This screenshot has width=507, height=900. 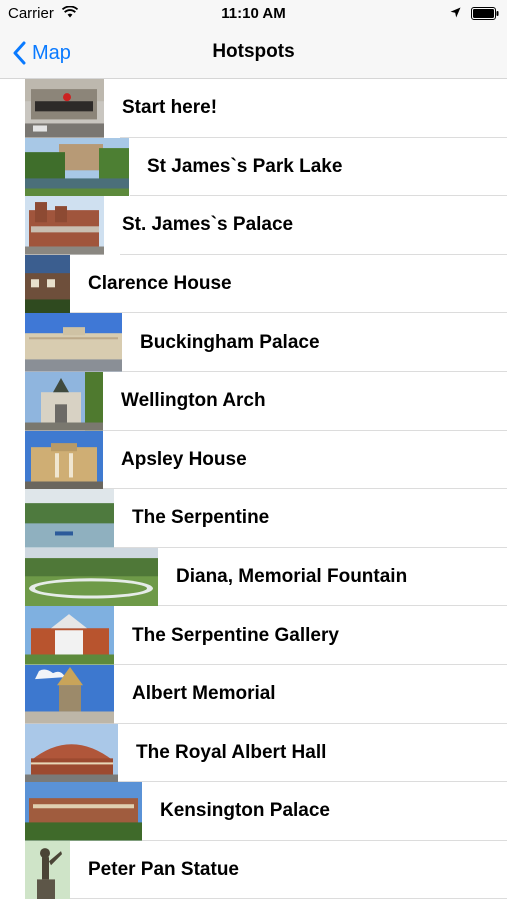 What do you see at coordinates (253, 108) in the screenshot?
I see `list-item: Start here!` at bounding box center [253, 108].